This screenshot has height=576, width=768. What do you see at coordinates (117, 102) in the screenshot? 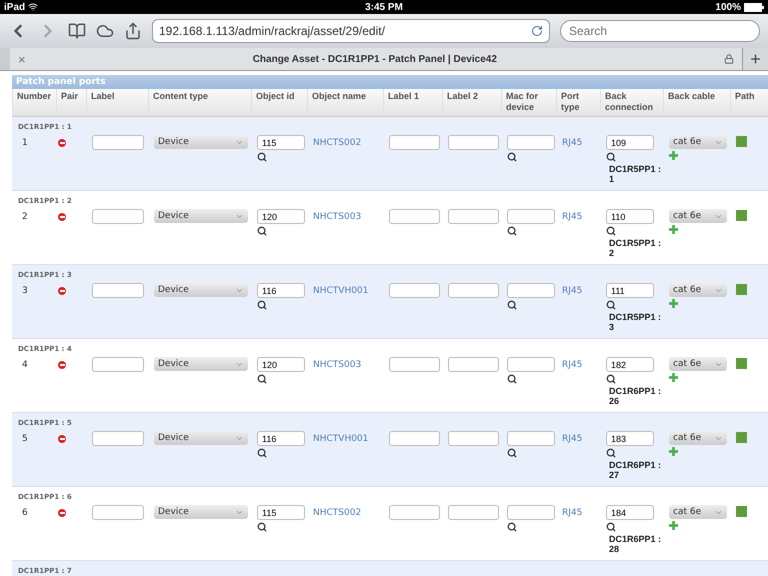
I see `column-header: Label` at bounding box center [117, 102].